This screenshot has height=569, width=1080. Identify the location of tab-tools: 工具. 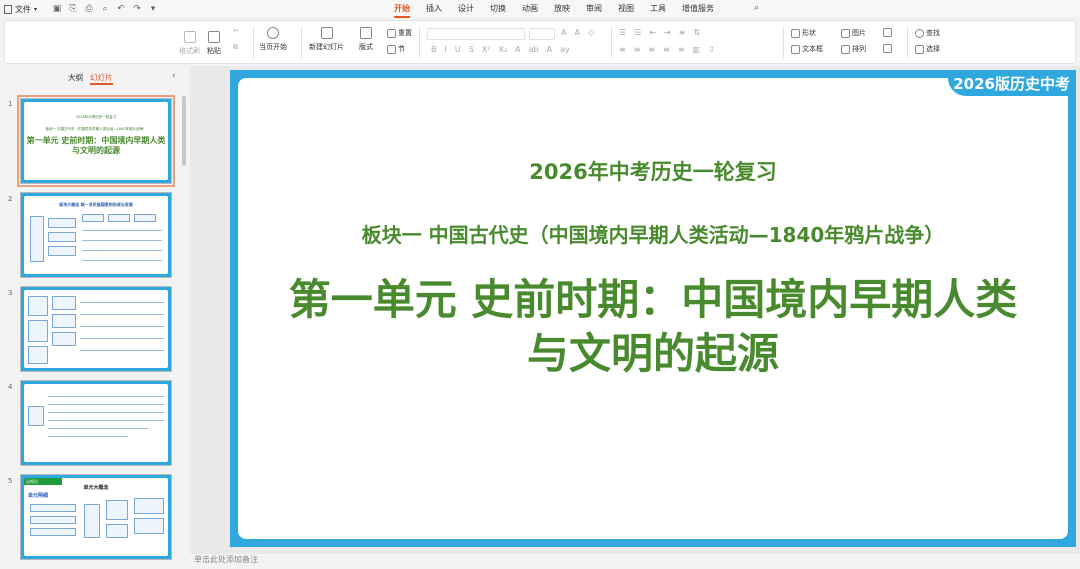
(658, 9).